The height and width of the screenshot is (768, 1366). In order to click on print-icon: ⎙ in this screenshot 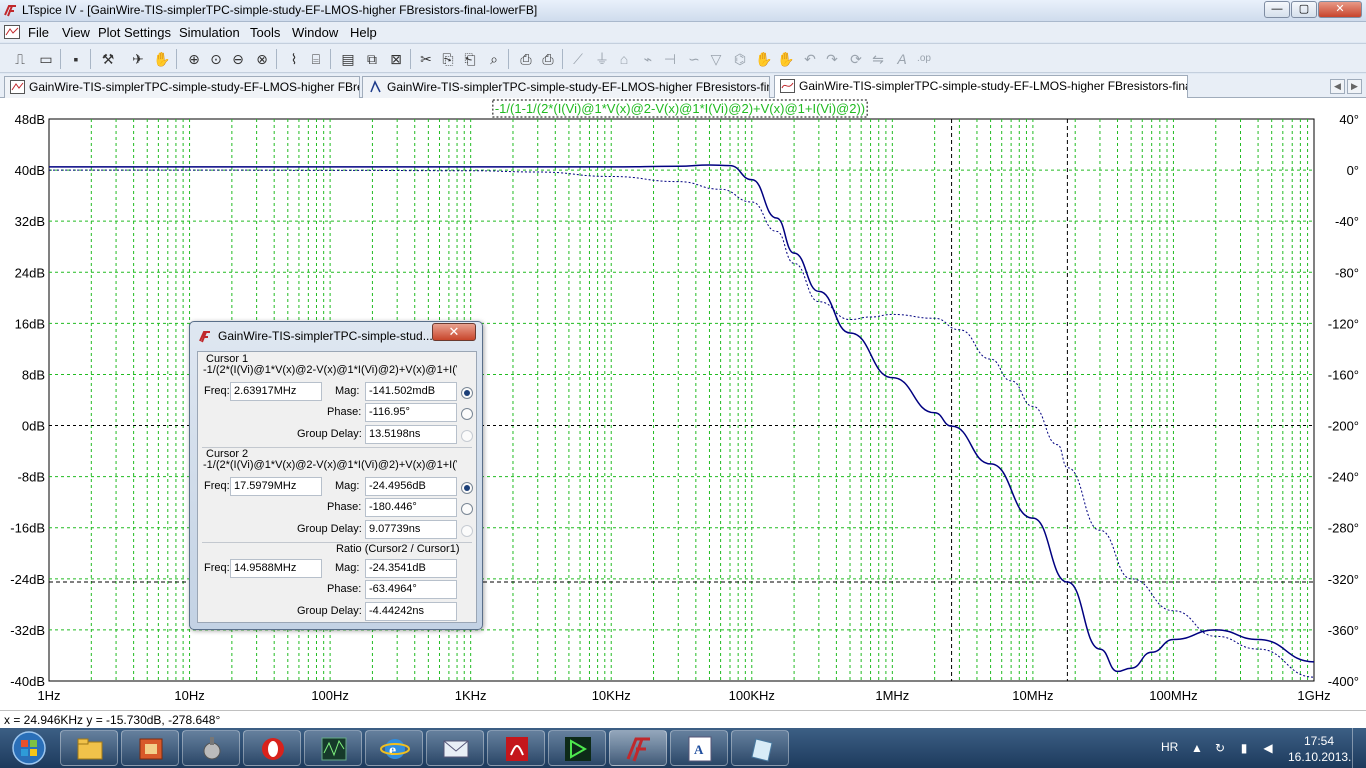, I will do `click(548, 59)`.